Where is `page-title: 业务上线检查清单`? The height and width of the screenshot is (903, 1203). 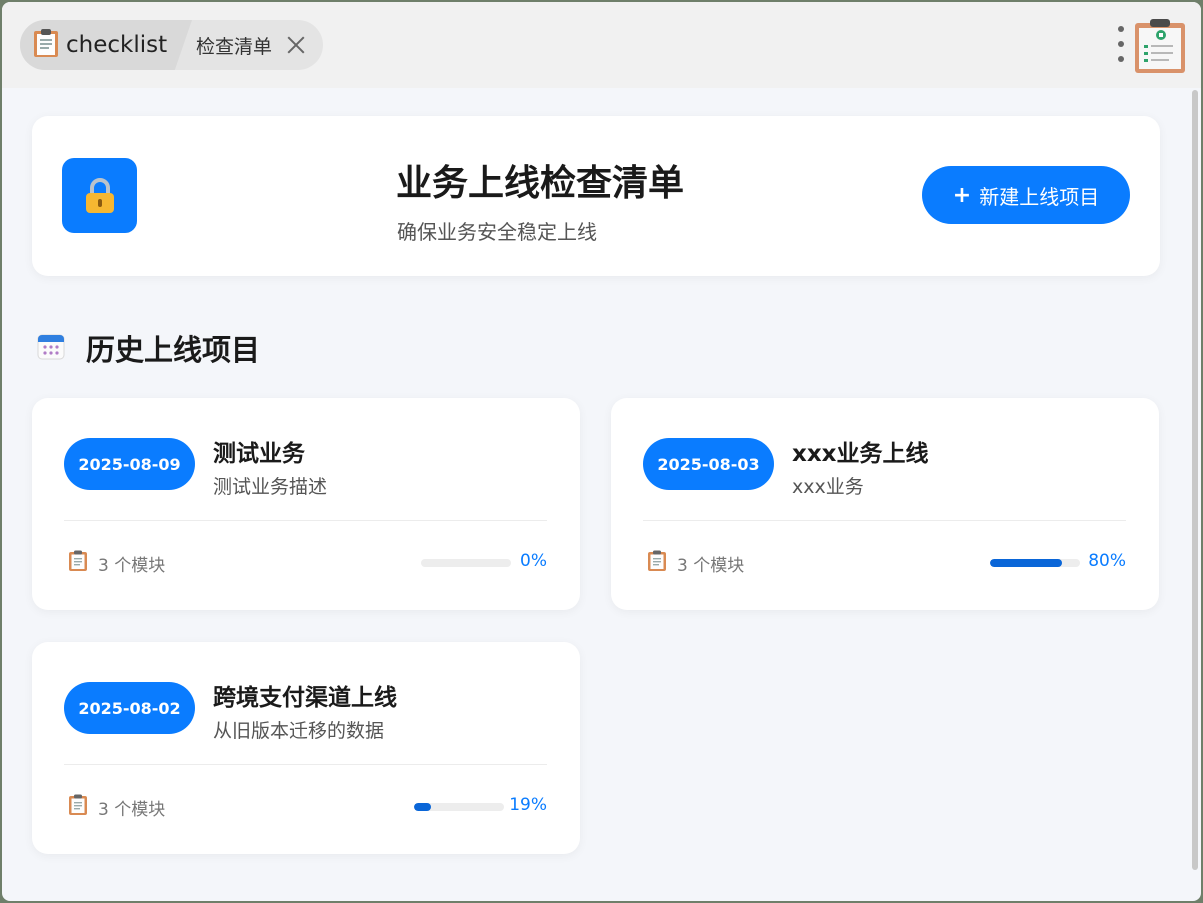
page-title: 业务上线检查清单 is located at coordinates (540, 183).